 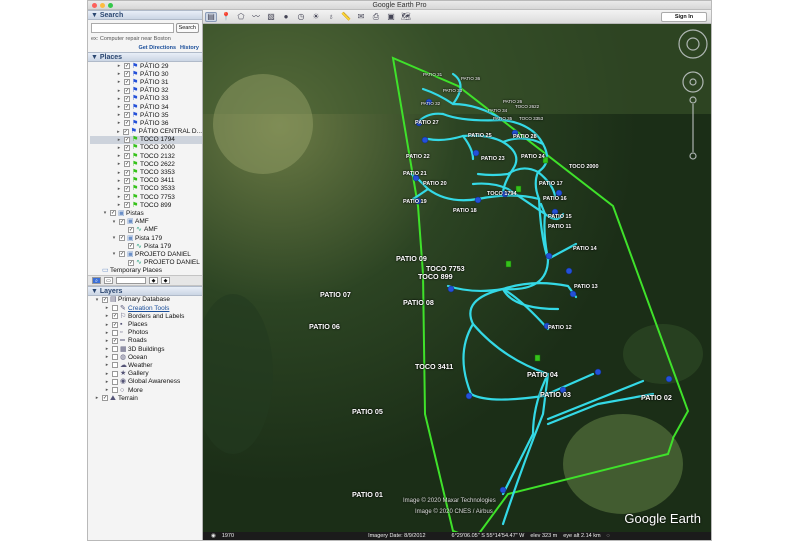 I want to click on places-item: ▸ ✓ ⚑ TOCO 2000, so click(x=146, y=148).